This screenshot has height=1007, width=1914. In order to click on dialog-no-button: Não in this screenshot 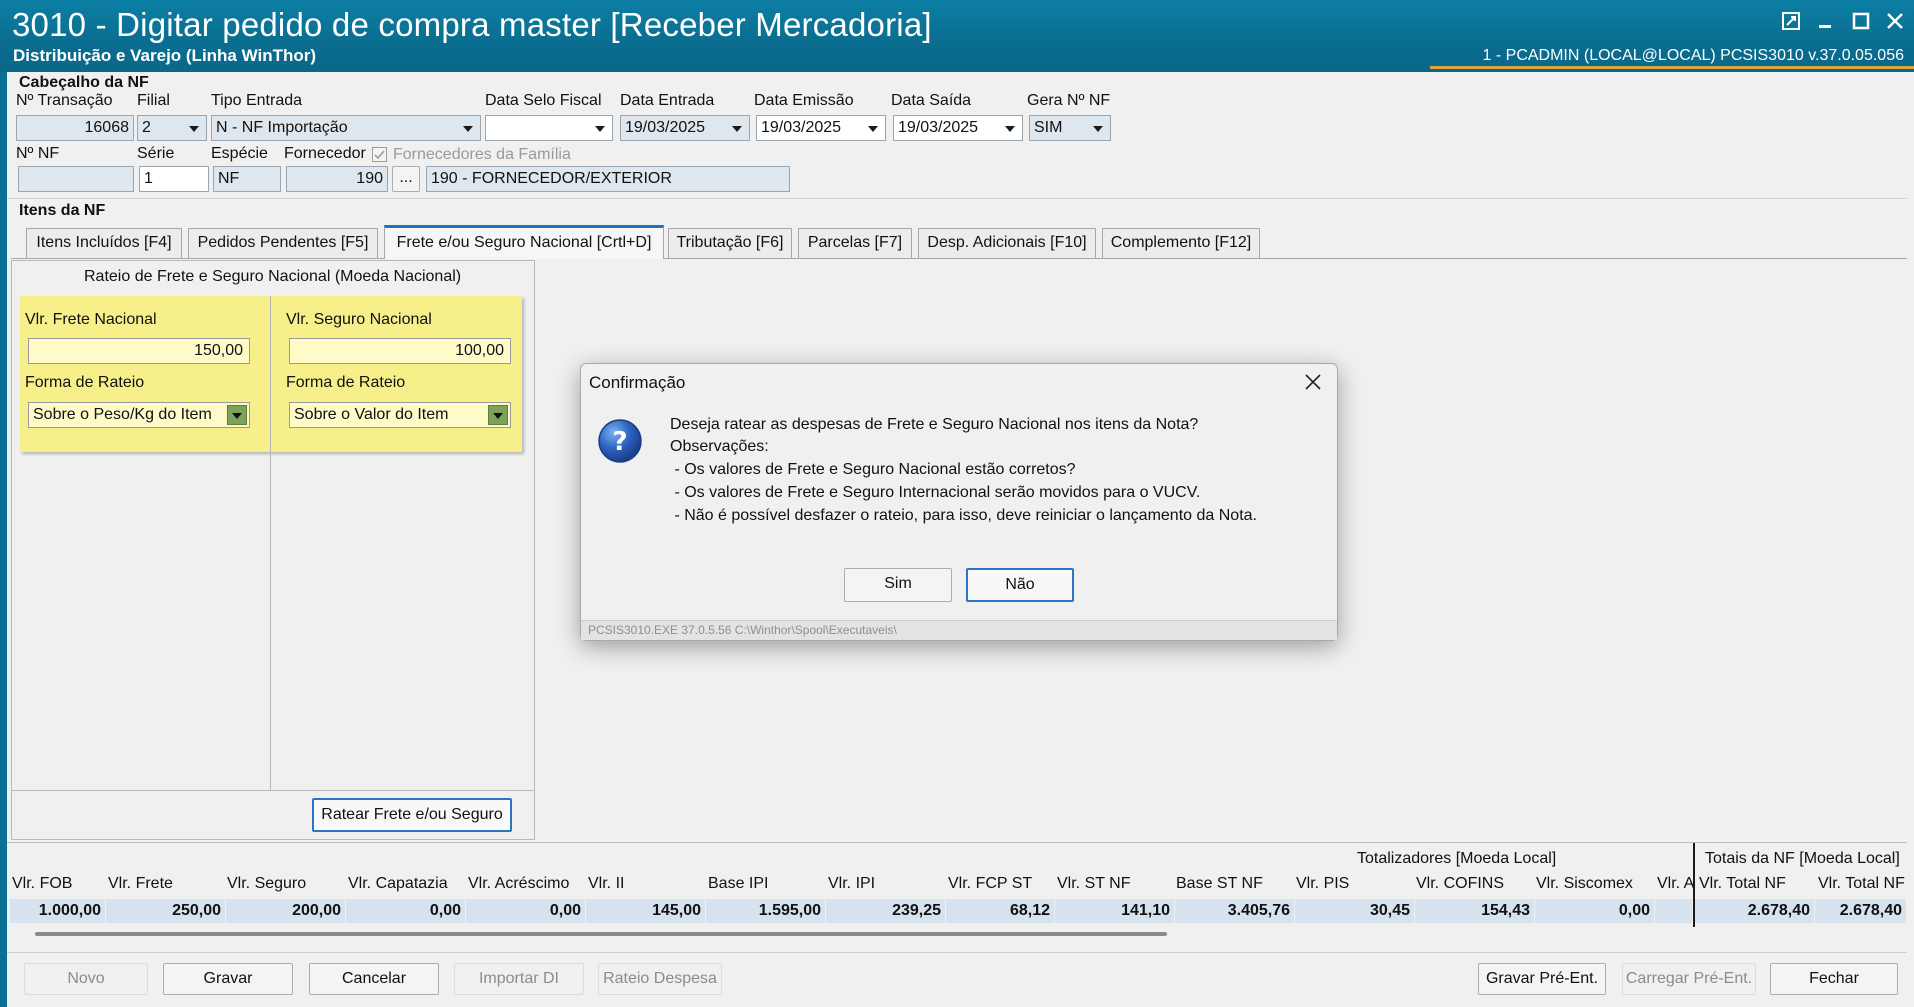, I will do `click(1020, 585)`.